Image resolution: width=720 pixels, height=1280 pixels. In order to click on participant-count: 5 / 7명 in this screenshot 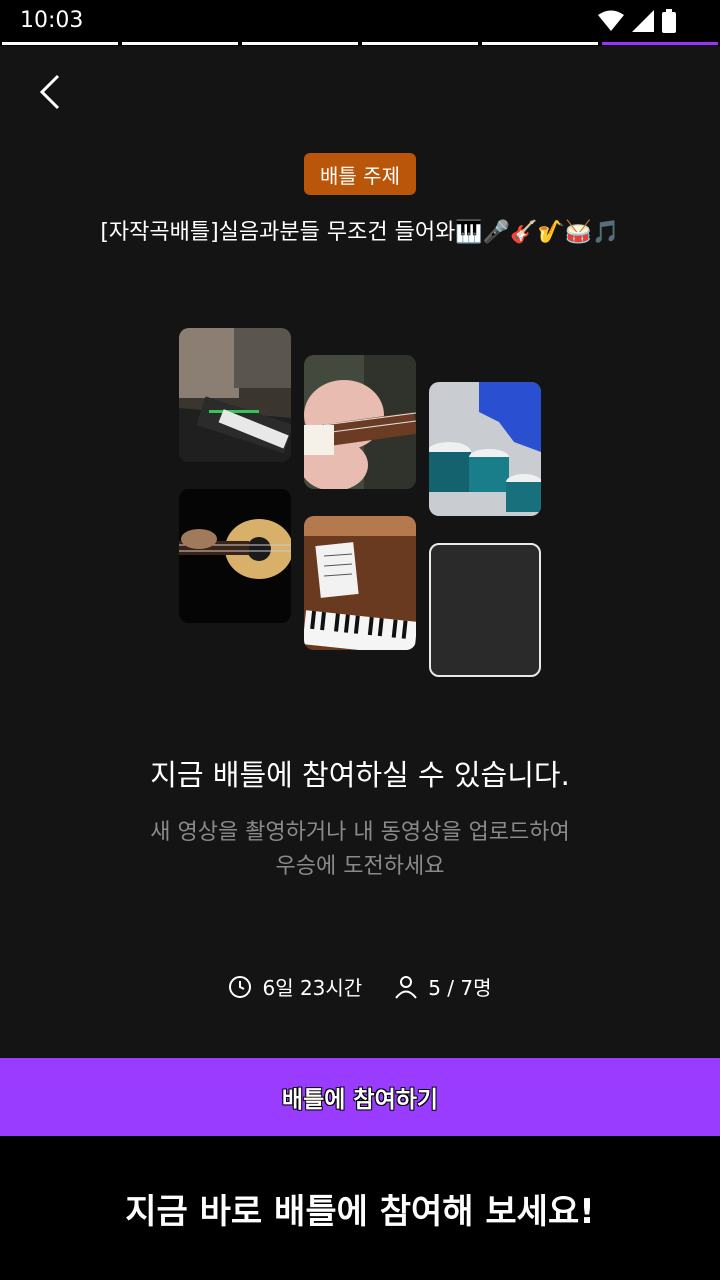, I will do `click(443, 986)`.